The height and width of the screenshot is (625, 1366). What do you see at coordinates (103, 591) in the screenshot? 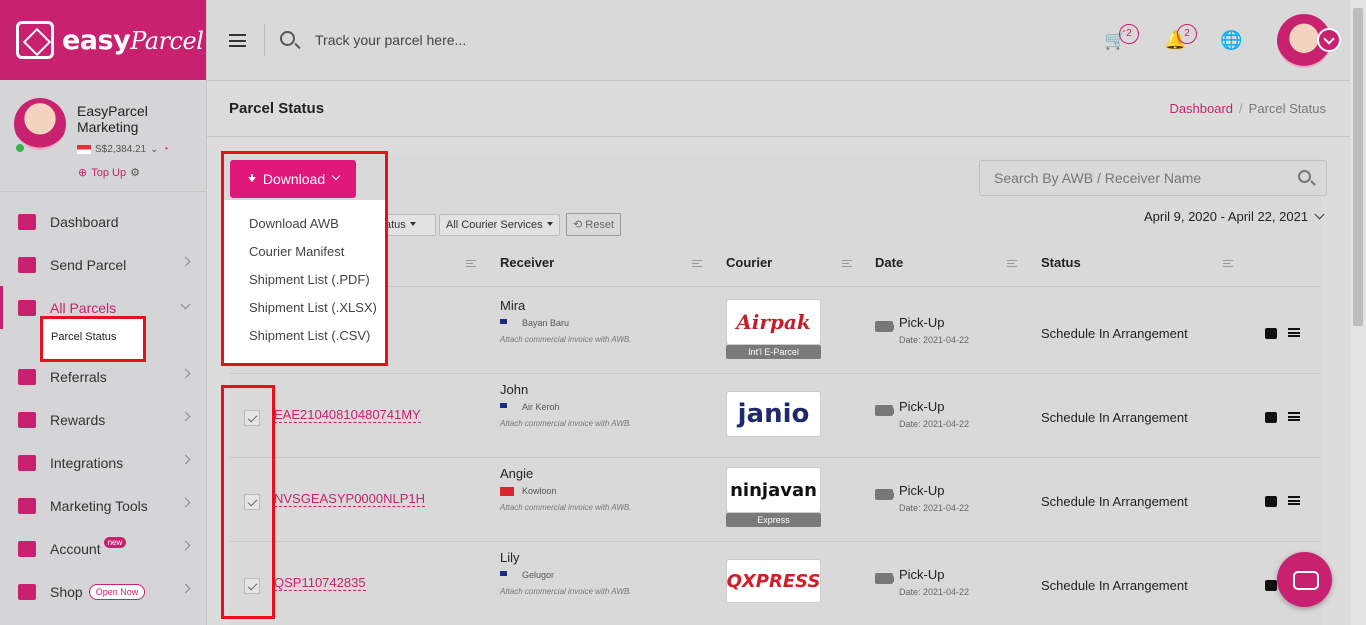
I see `sidebar-item-shop: Shop Open Now` at bounding box center [103, 591].